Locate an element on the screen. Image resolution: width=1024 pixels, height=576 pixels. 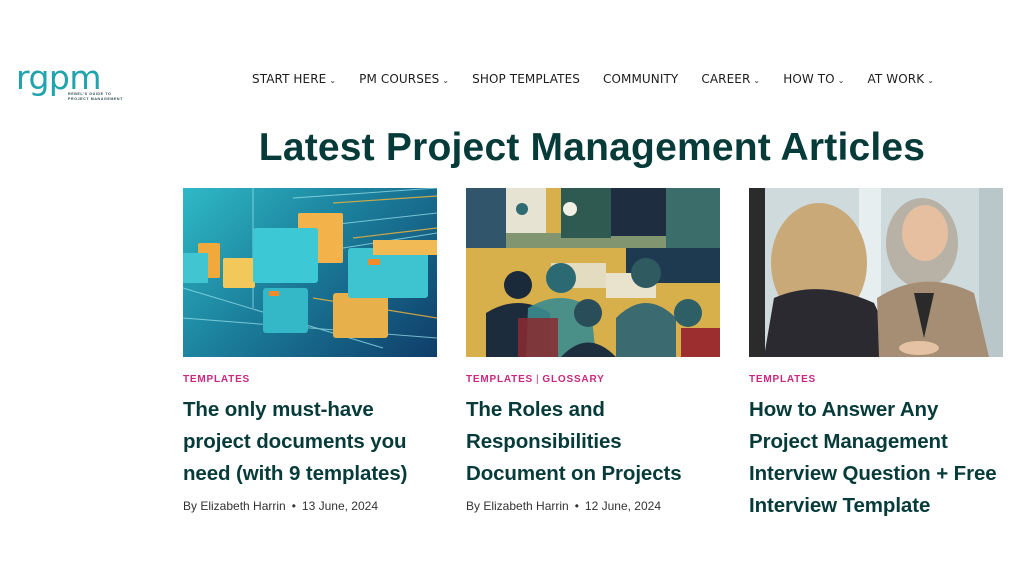
article-meta: By Elizabeth Harrin • 13 June, 2024 is located at coordinates (310, 506).